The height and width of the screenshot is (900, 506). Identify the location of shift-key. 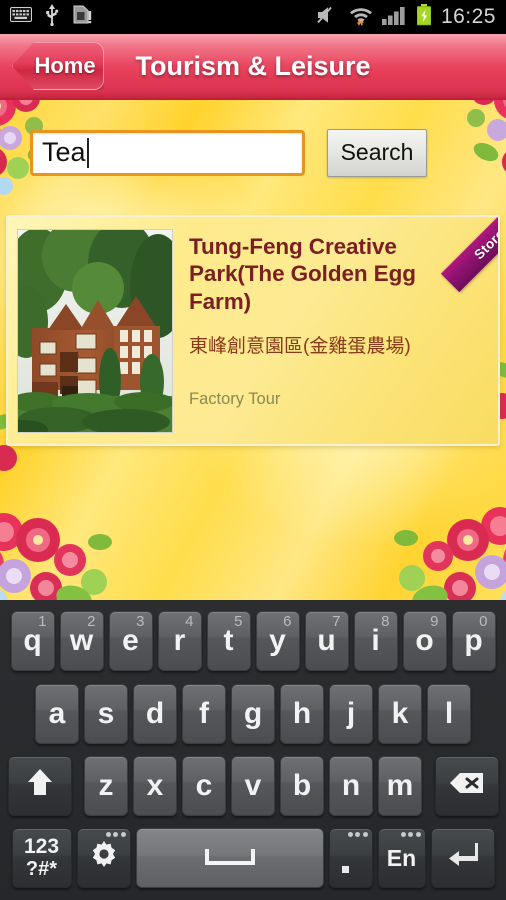
(39, 786).